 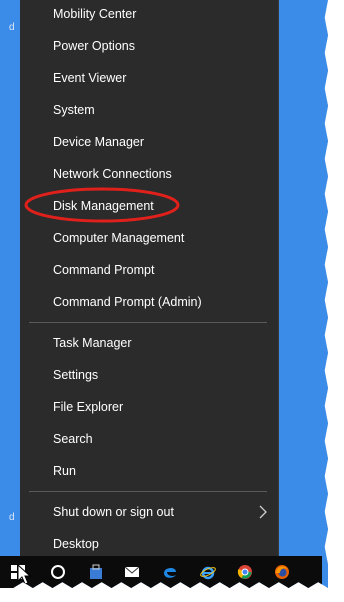 What do you see at coordinates (149, 46) in the screenshot?
I see `menu-item-power-options: Power Options` at bounding box center [149, 46].